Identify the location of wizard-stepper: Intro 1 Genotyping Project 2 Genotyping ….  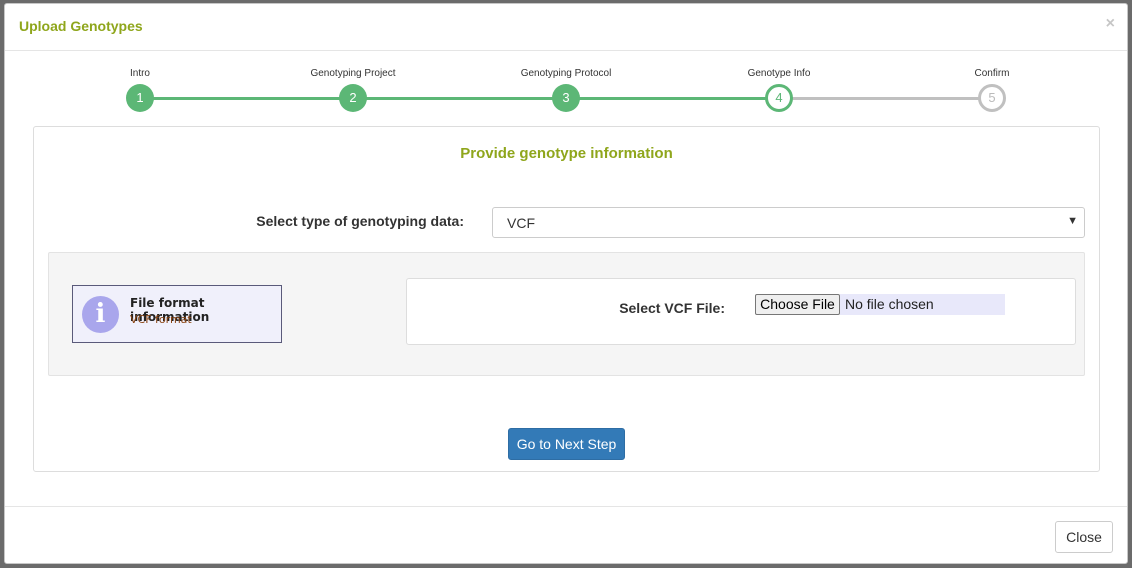
(567, 93).